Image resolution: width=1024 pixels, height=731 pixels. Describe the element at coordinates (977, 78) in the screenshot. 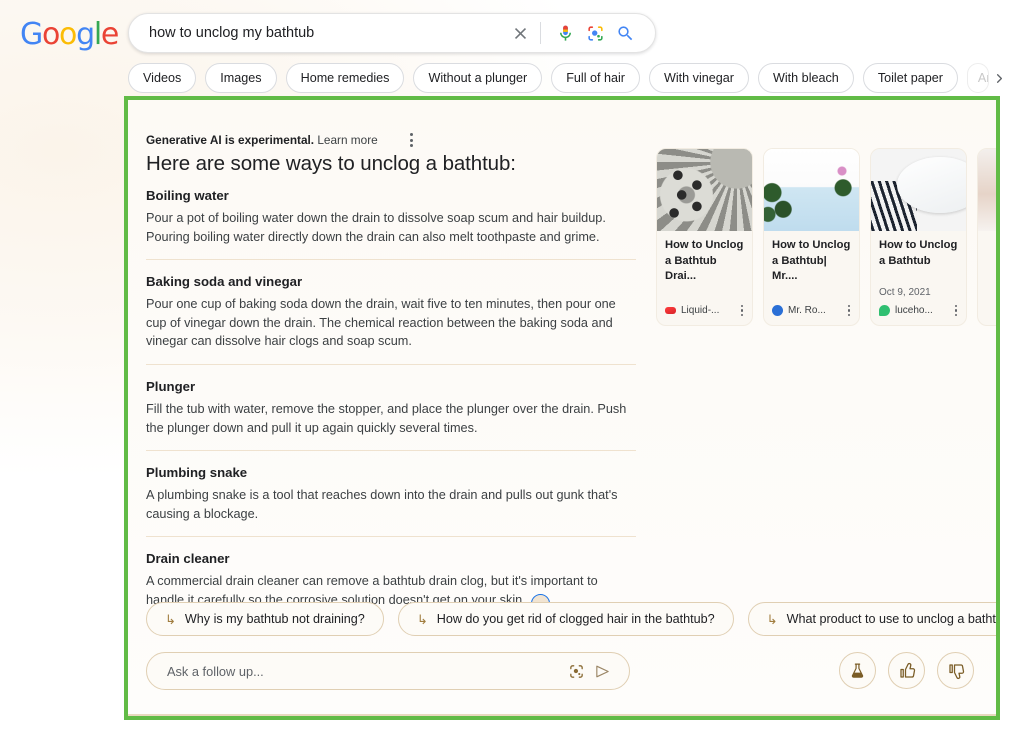

I see `filter-chip-partial: Am` at that location.